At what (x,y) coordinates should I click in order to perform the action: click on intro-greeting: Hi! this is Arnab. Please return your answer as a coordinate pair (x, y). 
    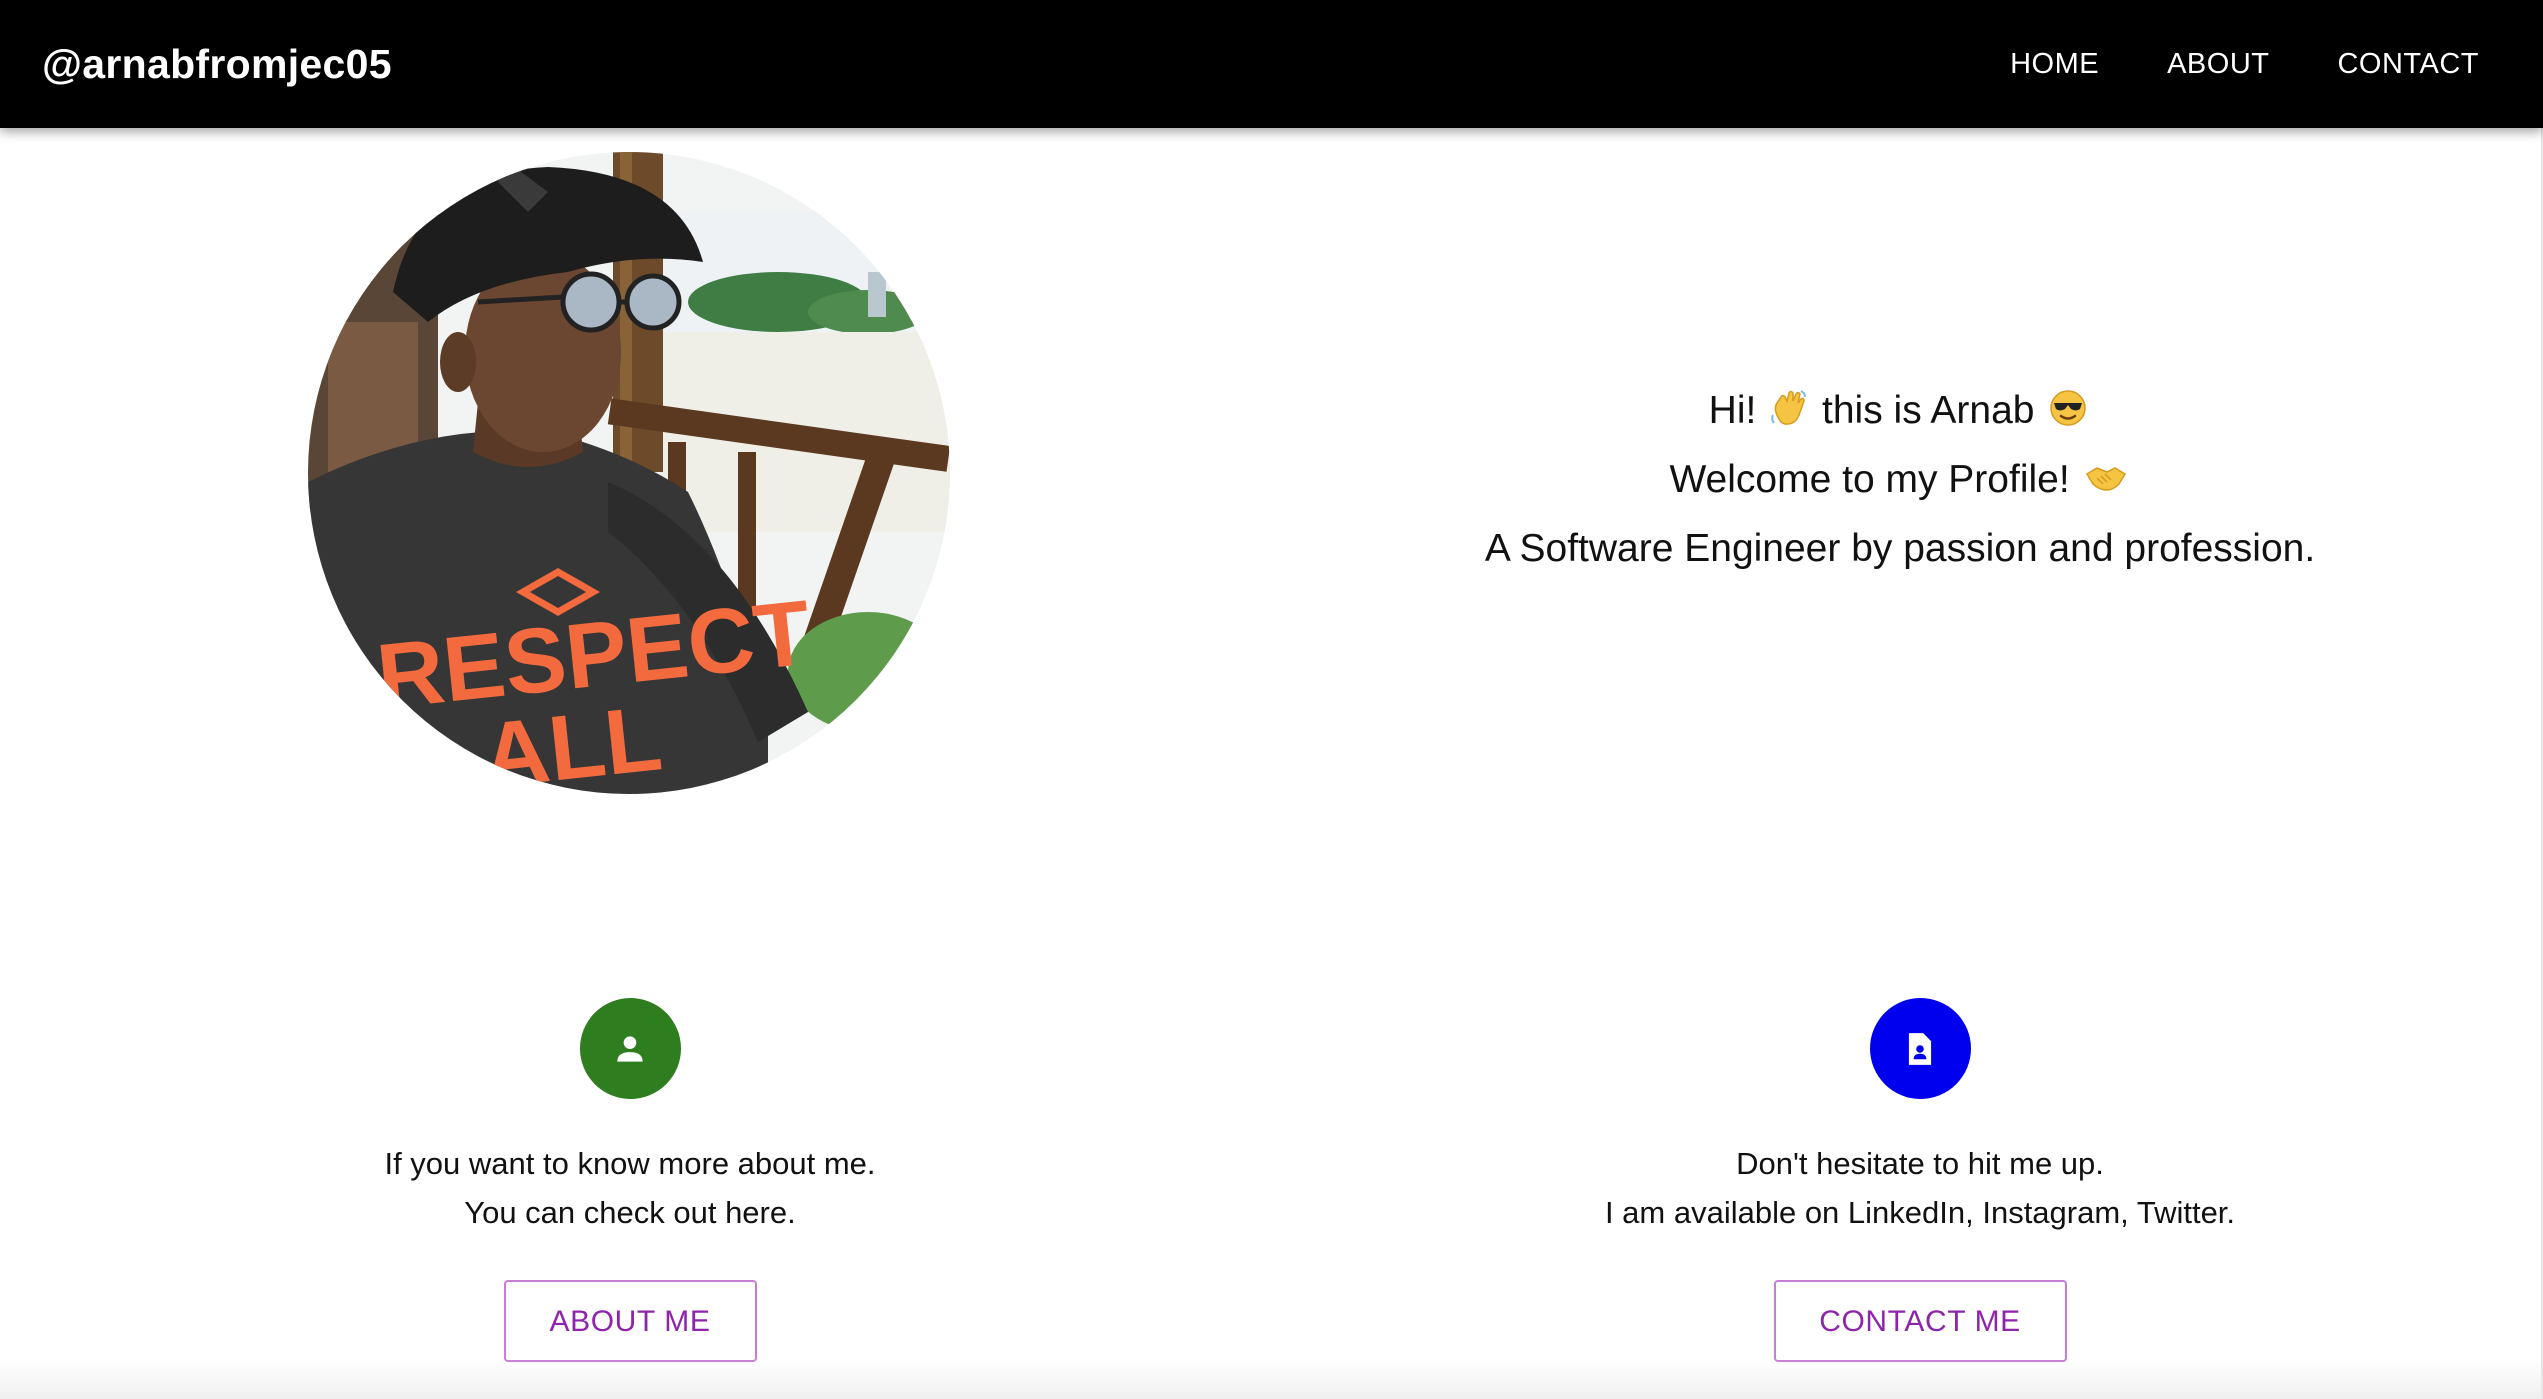
    Looking at the image, I should click on (1900, 412).